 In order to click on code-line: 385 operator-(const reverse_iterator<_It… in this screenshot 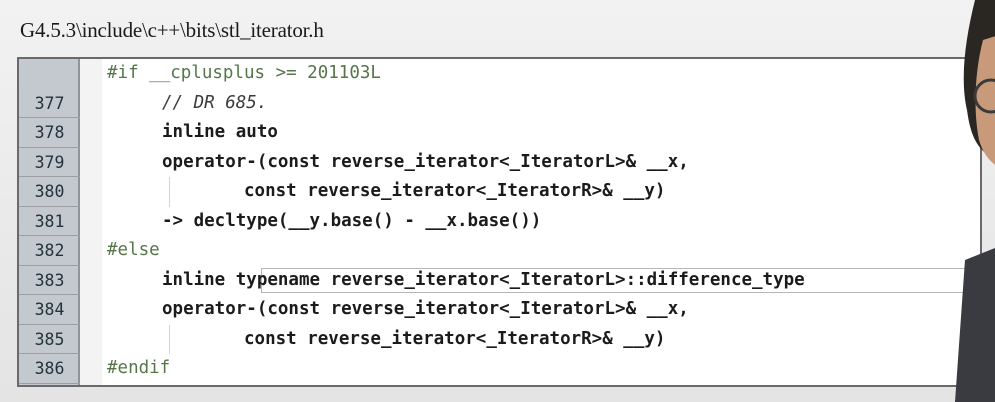, I will do `click(499, 324)`.